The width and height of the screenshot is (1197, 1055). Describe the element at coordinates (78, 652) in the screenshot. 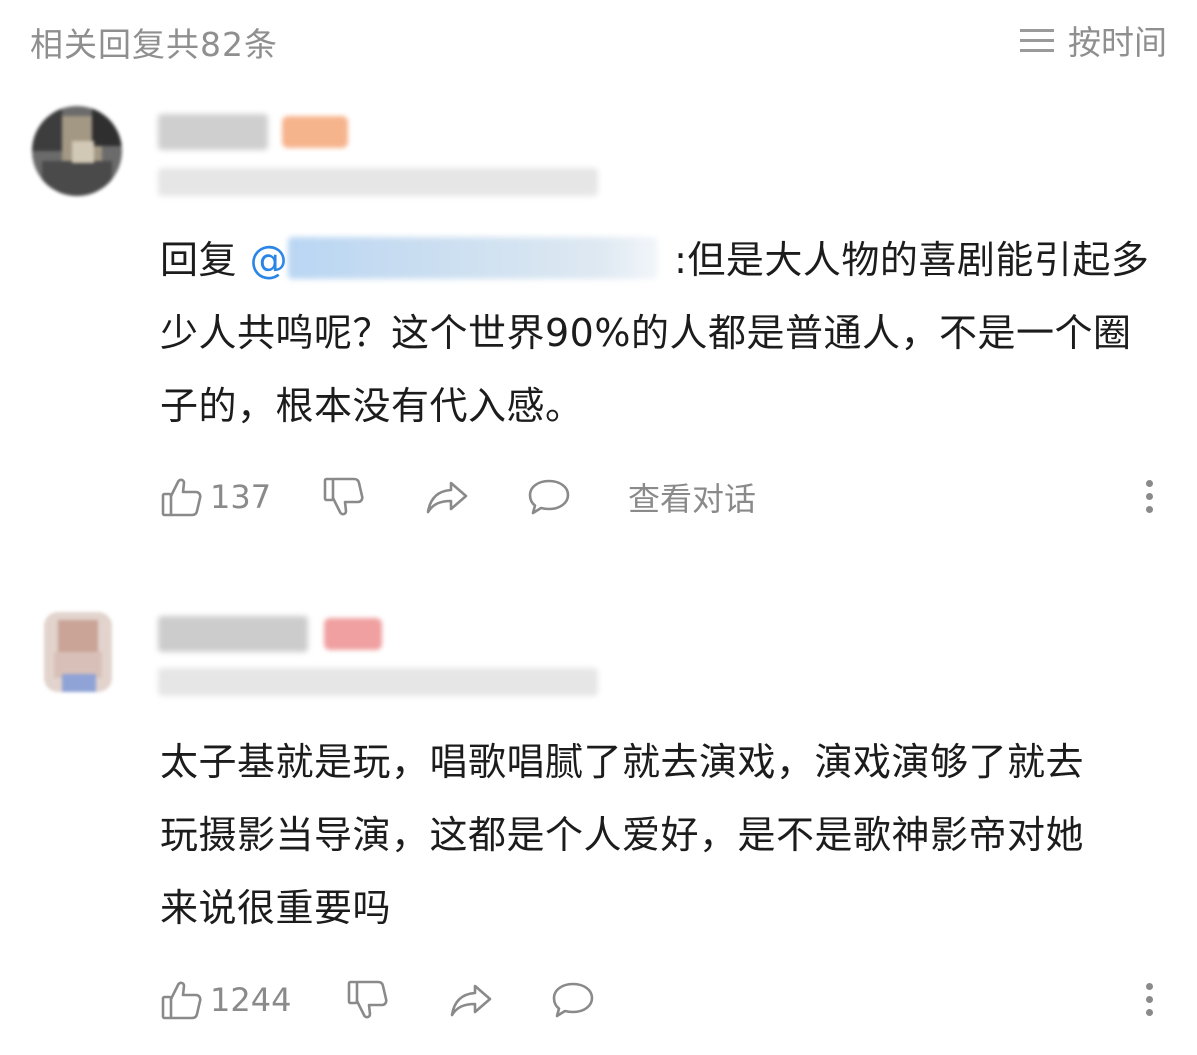

I see `avatar` at that location.